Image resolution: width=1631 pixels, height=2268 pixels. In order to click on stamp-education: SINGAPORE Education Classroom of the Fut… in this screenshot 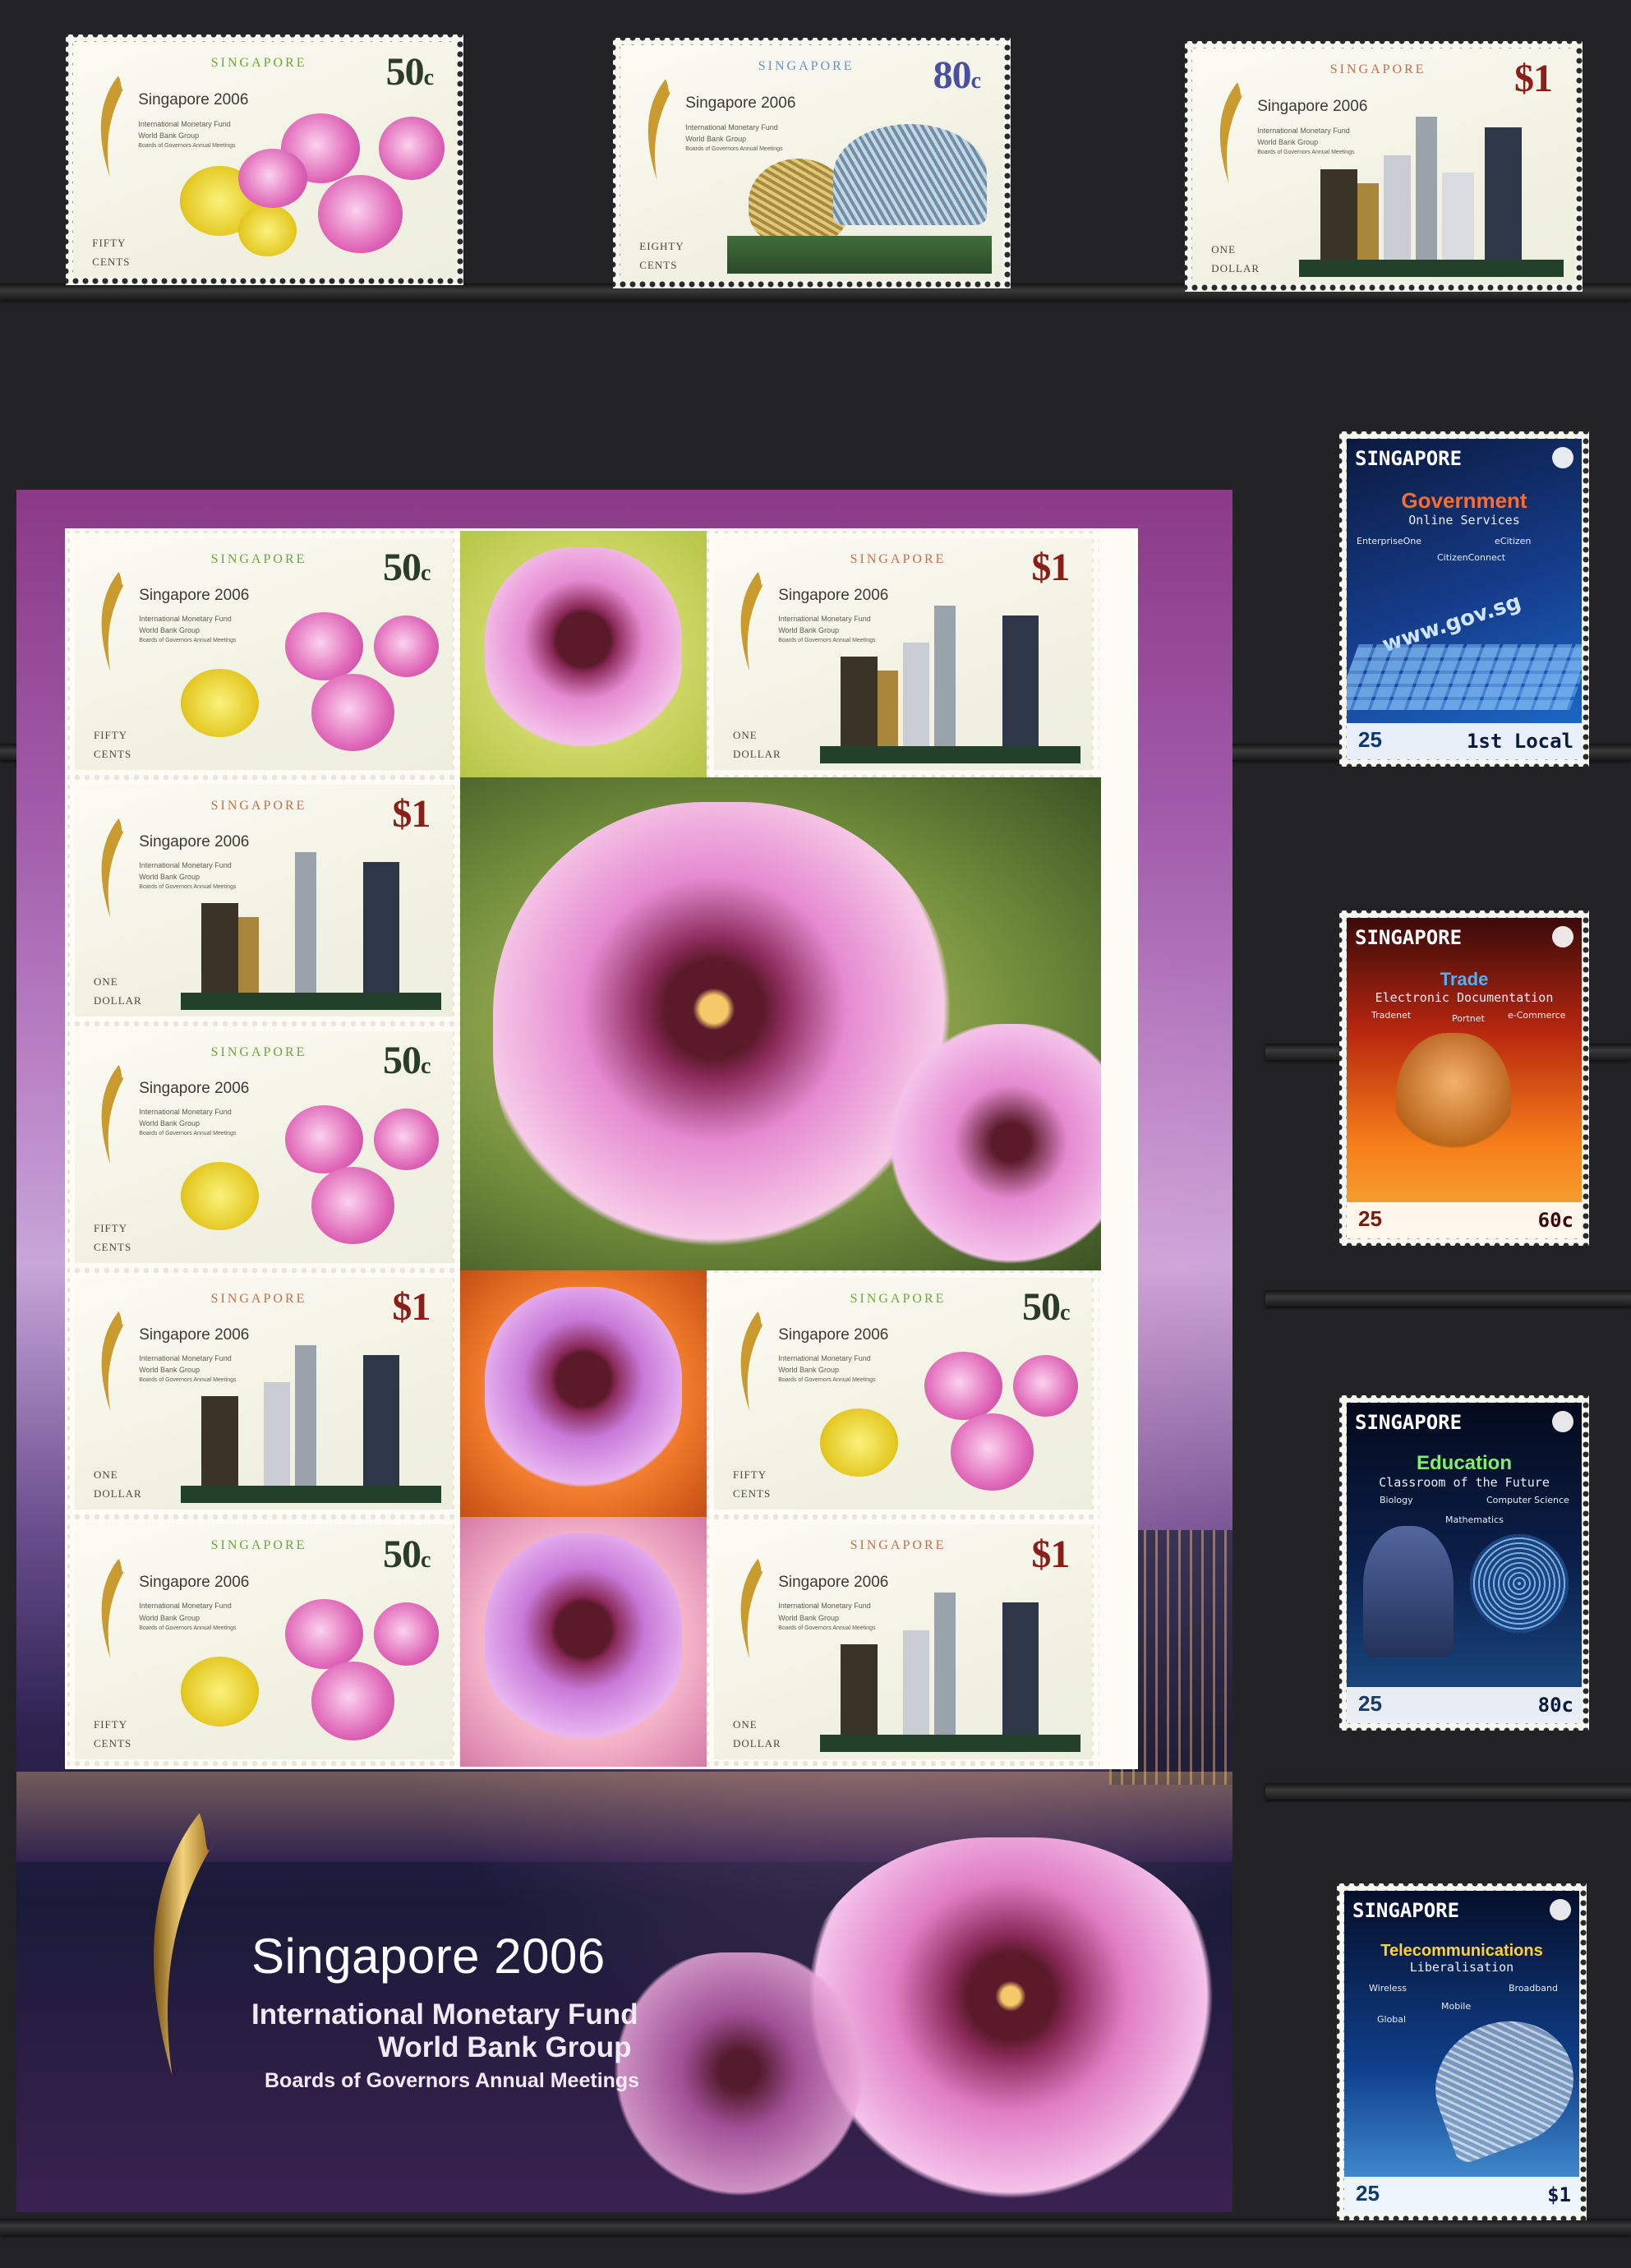, I will do `click(1464, 1563)`.